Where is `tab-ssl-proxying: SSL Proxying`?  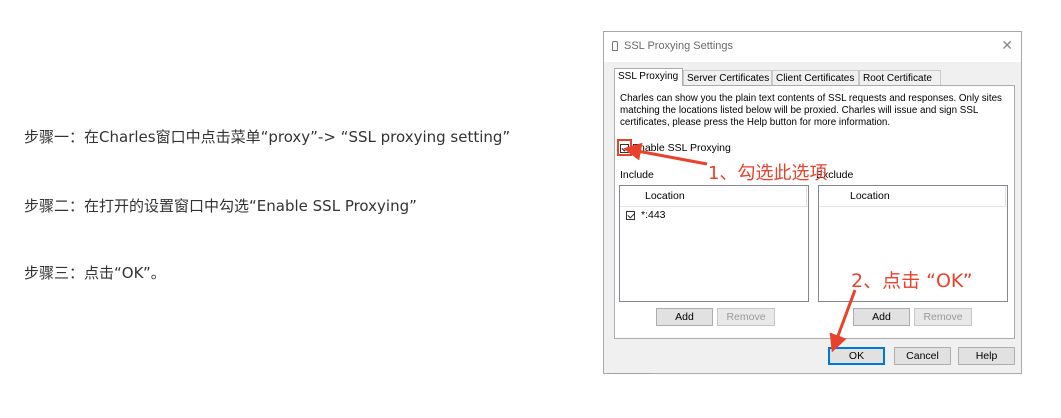 tab-ssl-proxying: SSL Proxying is located at coordinates (648, 77).